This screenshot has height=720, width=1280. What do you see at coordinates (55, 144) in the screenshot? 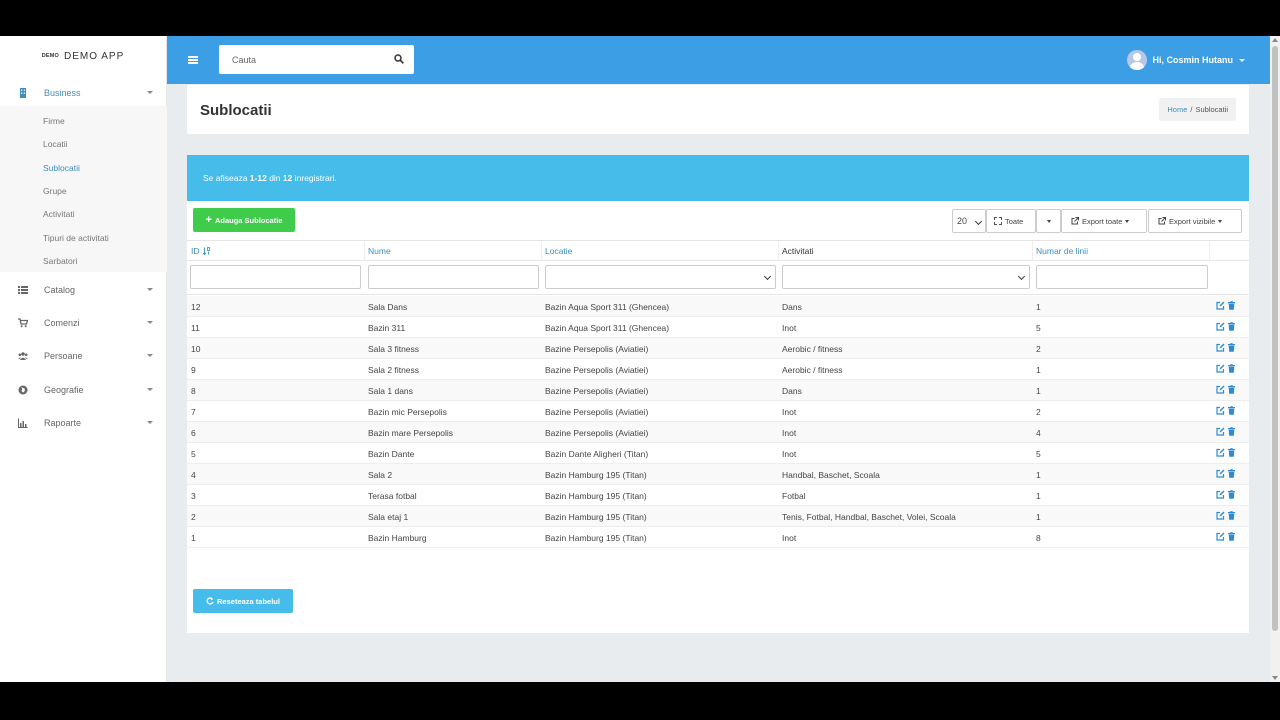
I see `sidebar-item-locatii: Locatii` at bounding box center [55, 144].